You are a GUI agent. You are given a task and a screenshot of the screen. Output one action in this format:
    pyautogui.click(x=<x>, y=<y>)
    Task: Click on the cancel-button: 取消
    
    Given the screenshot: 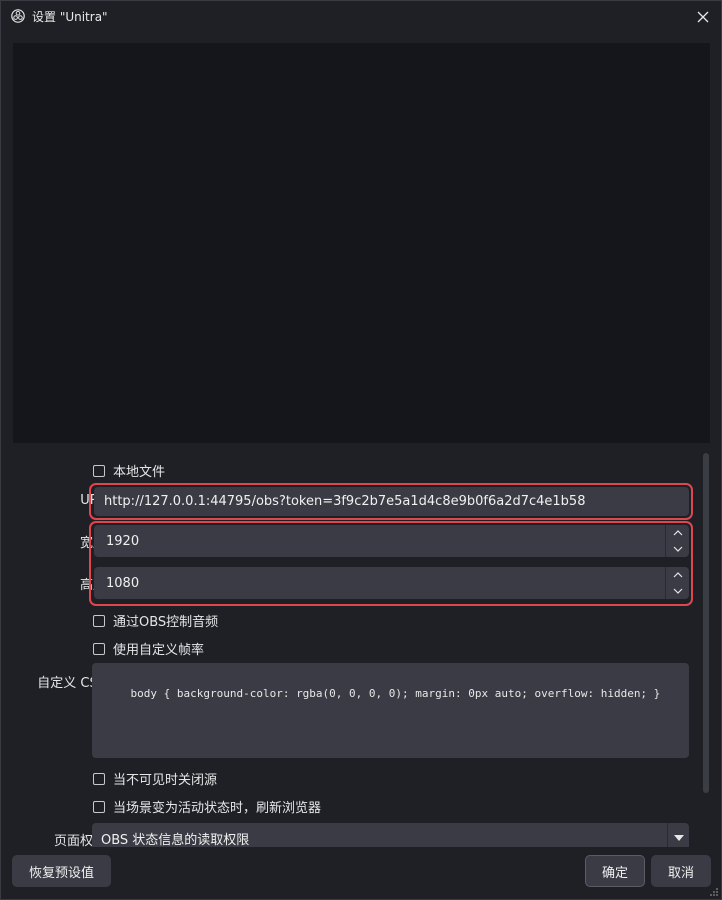 What is the action you would take?
    pyautogui.click(x=681, y=871)
    